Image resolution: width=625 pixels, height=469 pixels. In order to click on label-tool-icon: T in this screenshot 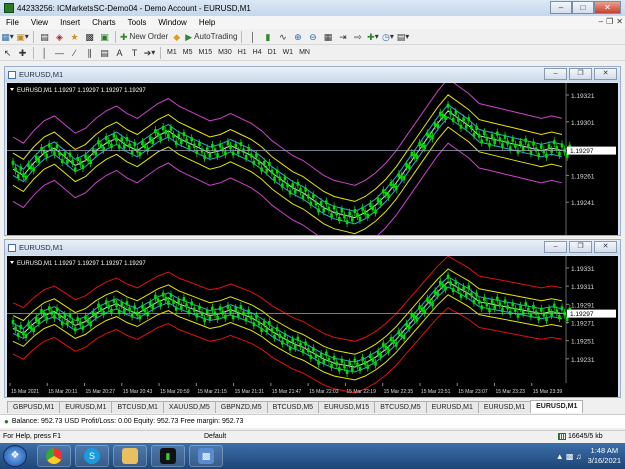, I will do `click(134, 52)`.